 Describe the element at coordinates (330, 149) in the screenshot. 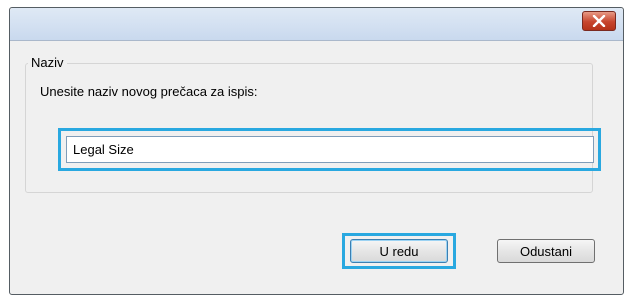

I see `shortcut-name-input` at that location.